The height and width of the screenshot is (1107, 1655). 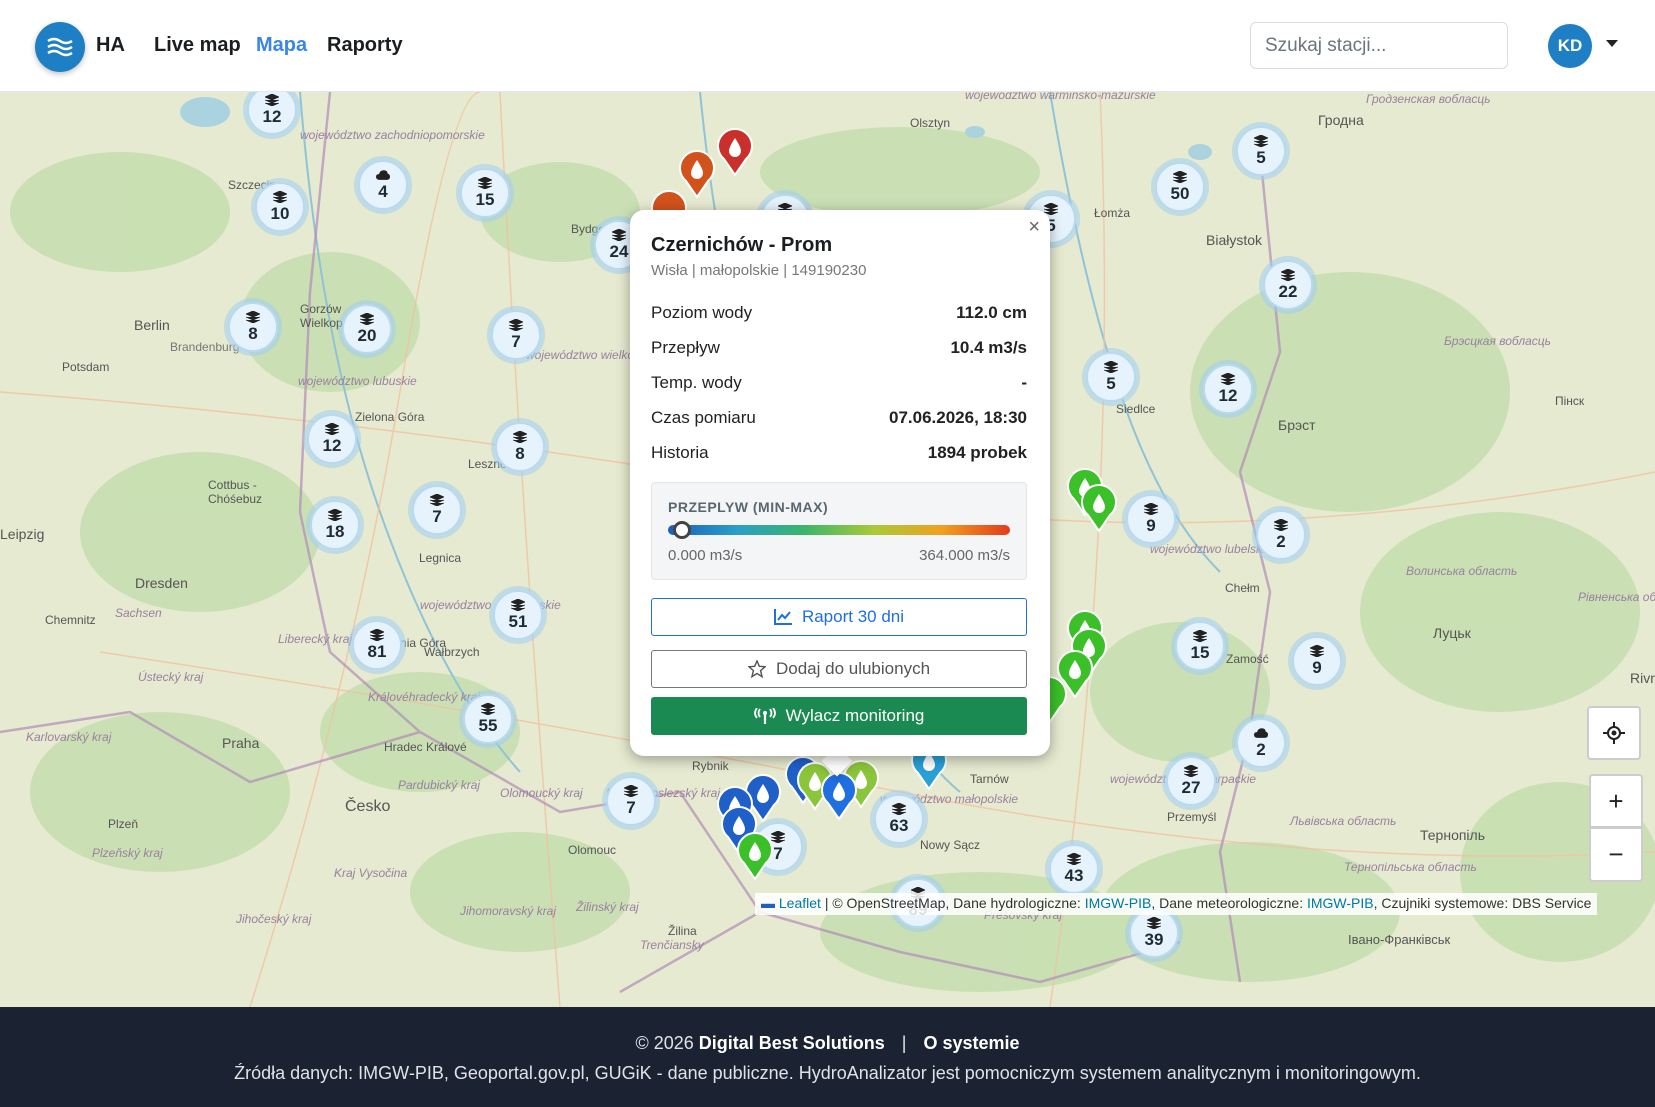 What do you see at coordinates (839, 453) in the screenshot?
I see `info-row: Historia 1894 probek` at bounding box center [839, 453].